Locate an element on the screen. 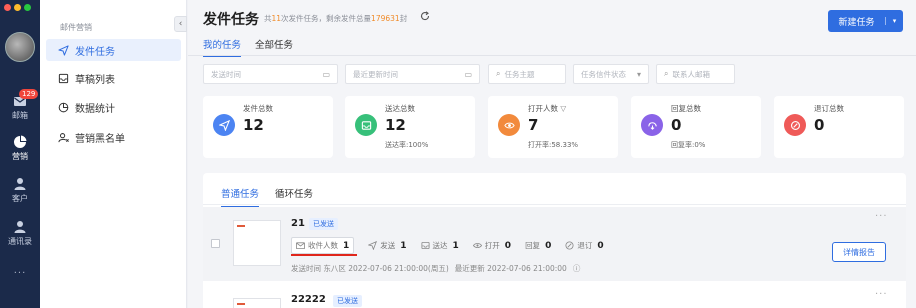 Image resolution: width=916 pixels, height=308 pixels. search-icon: ⌕ is located at coordinates (666, 73).